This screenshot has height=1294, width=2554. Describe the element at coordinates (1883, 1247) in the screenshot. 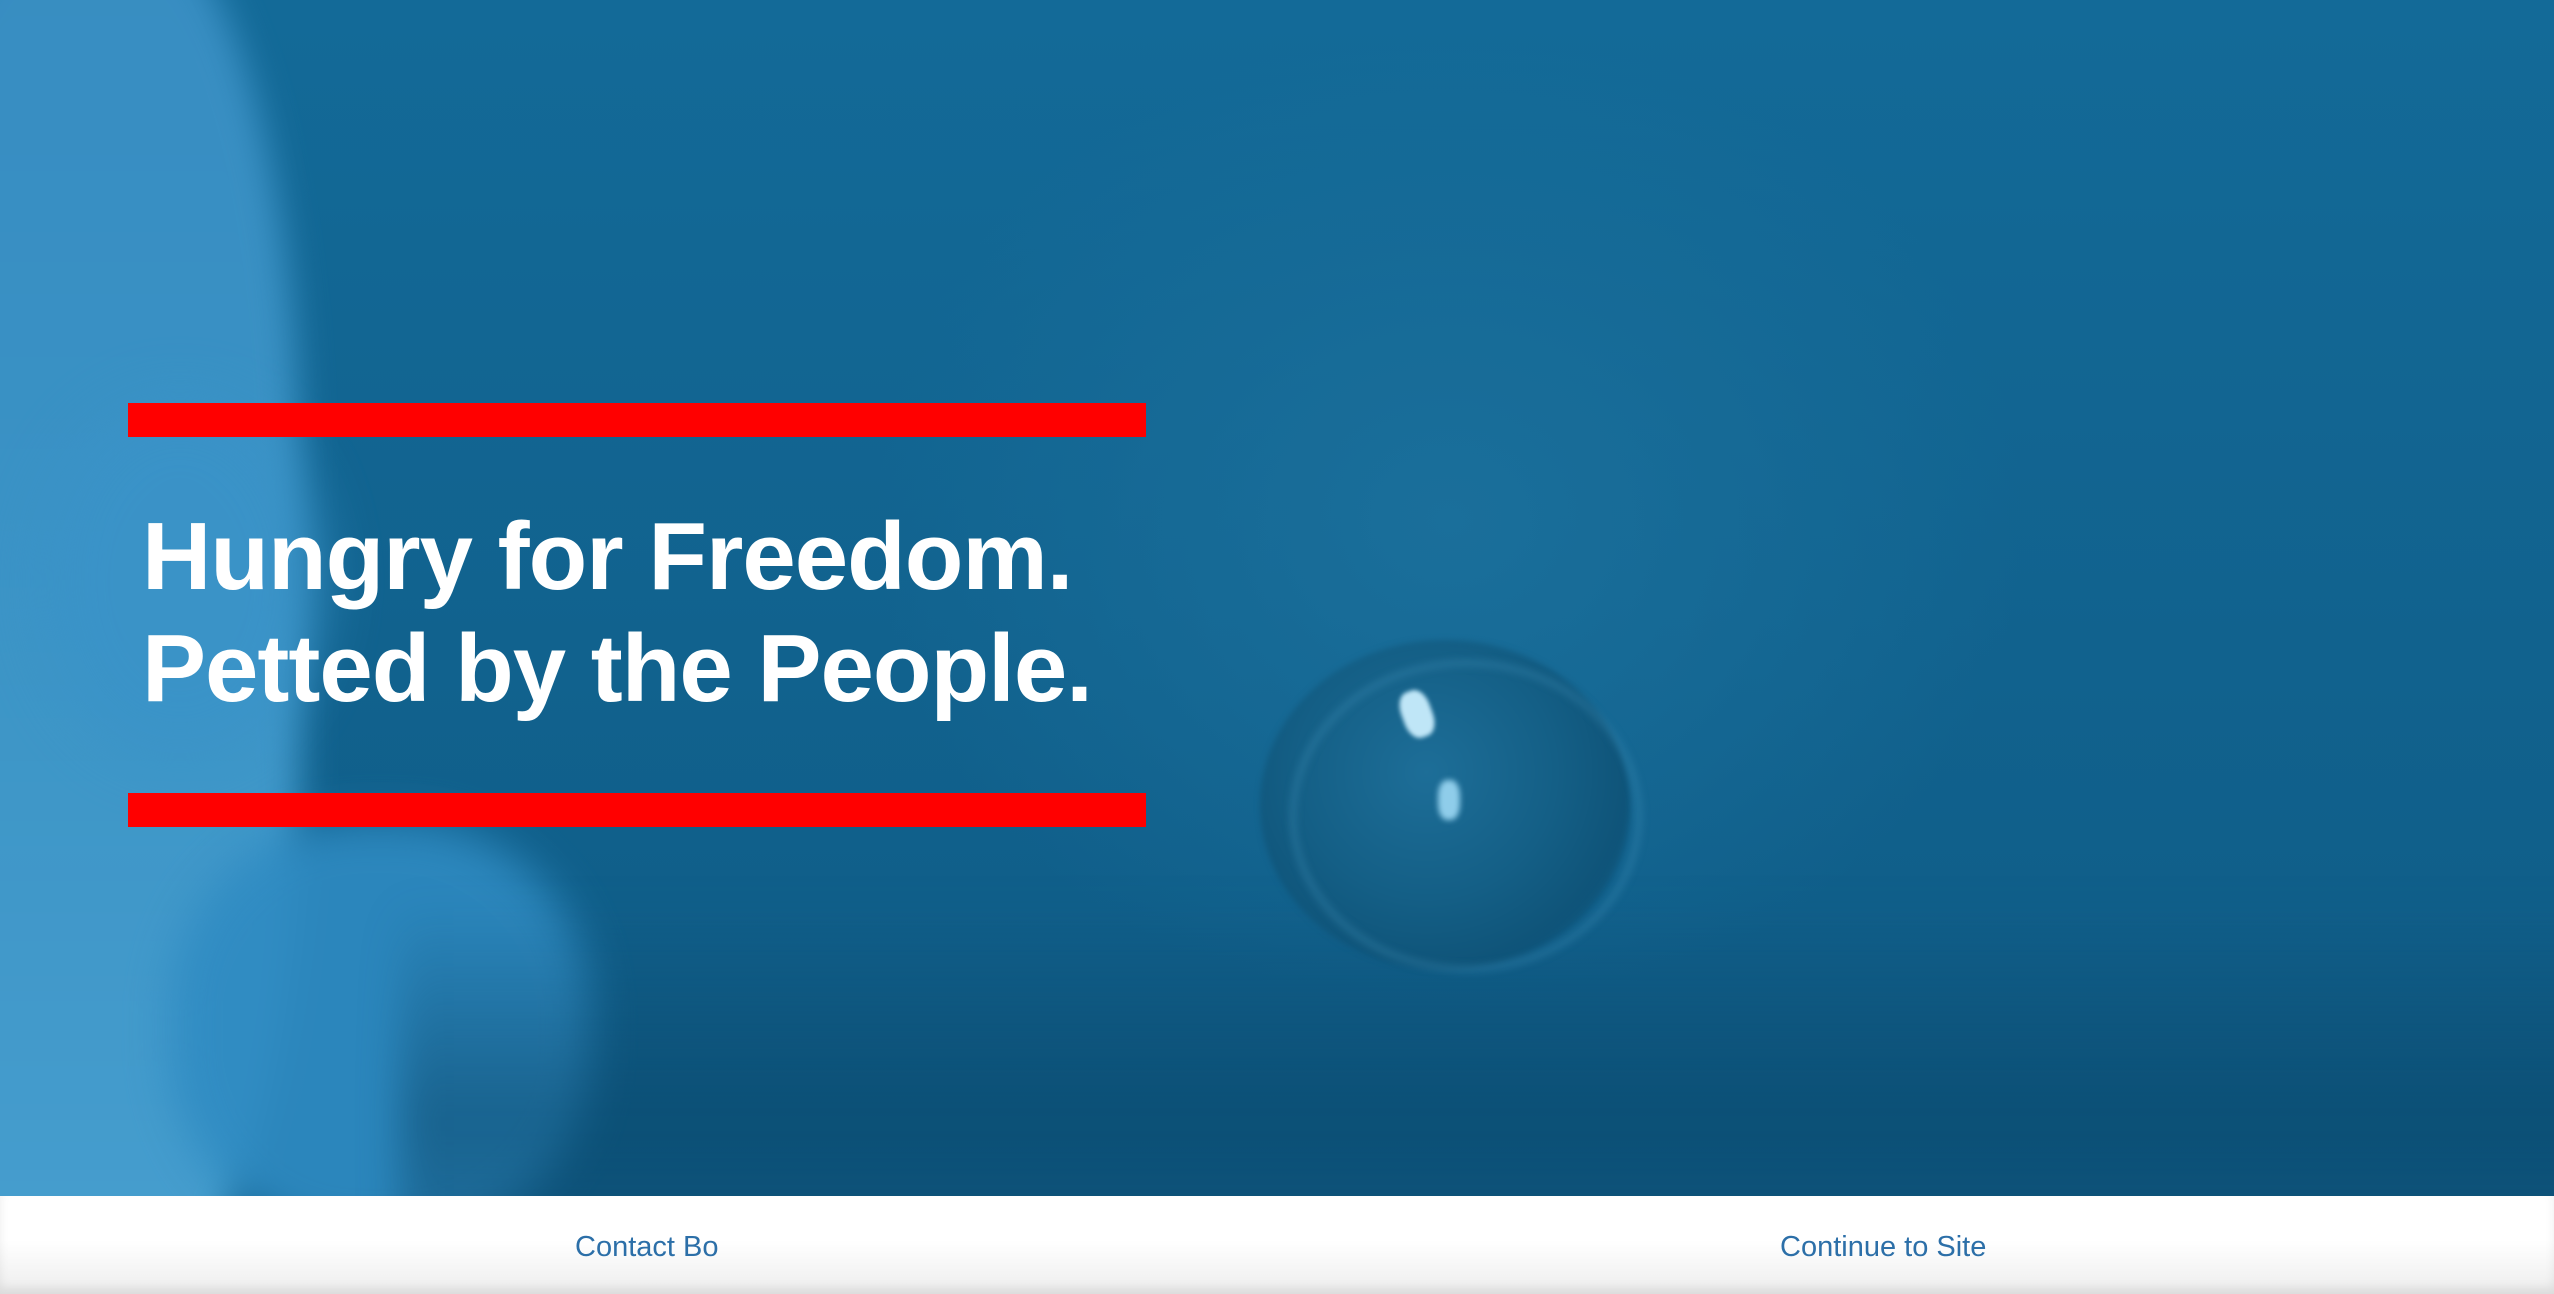

I see `continue-to-site-link: Continue to Site` at that location.